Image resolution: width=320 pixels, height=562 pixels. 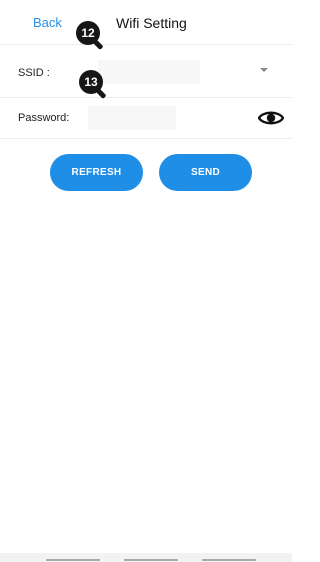 What do you see at coordinates (264, 70) in the screenshot?
I see `chevron-down-icon` at bounding box center [264, 70].